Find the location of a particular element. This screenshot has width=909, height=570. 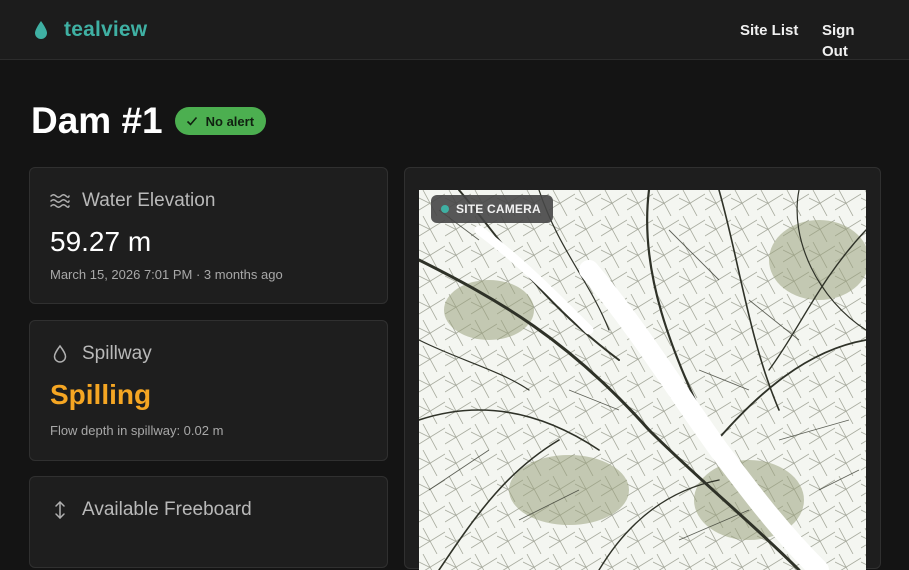

live-dot-icon is located at coordinates (445, 209).